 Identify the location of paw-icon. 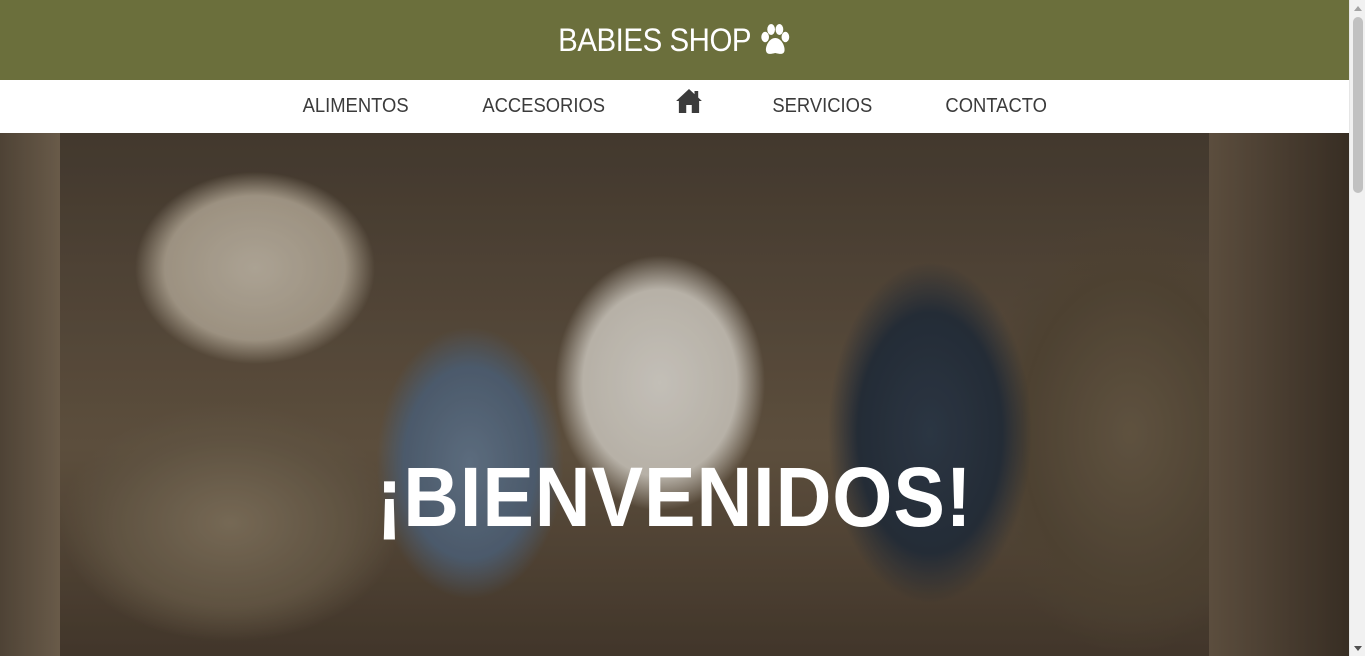
(774, 39).